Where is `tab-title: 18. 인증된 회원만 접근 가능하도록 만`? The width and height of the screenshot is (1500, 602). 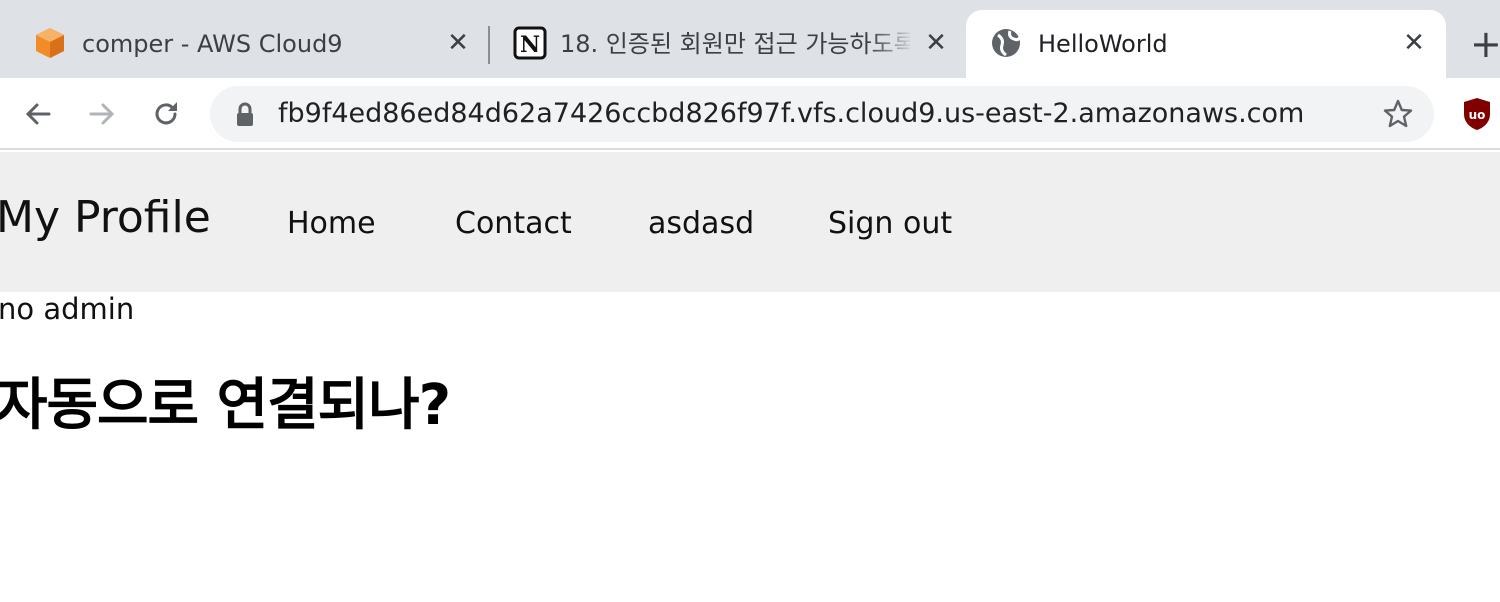 tab-title: 18. 인증된 회원만 접근 가능하도록 만 is located at coordinates (735, 44).